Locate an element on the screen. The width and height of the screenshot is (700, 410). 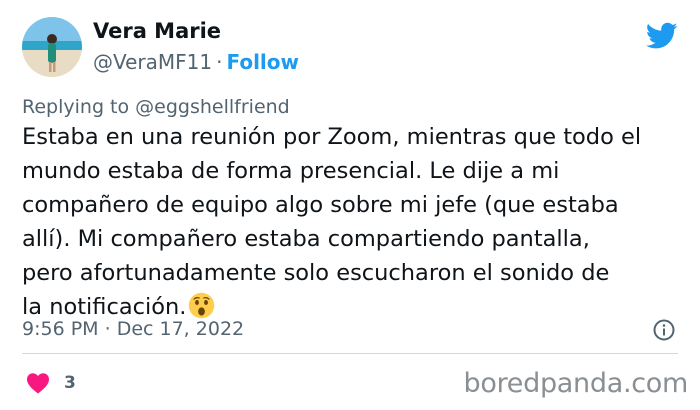
replying-to: Replying to @eggshellfriend is located at coordinates (156, 107).